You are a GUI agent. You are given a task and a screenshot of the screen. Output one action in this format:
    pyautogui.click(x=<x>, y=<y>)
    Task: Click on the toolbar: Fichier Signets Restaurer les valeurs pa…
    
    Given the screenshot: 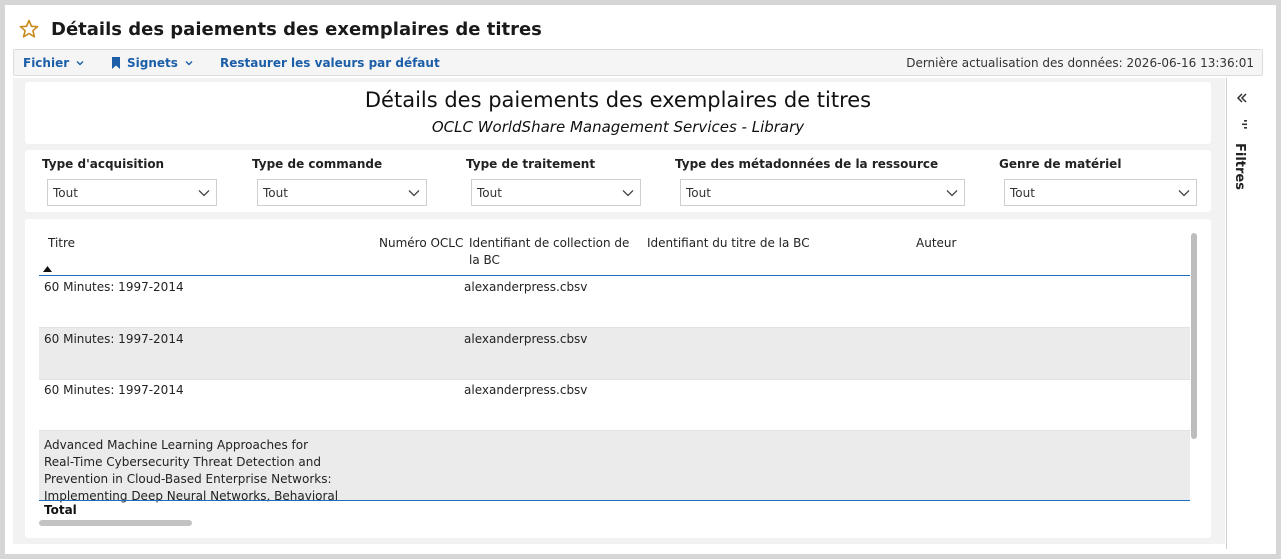 What is the action you would take?
    pyautogui.click(x=638, y=62)
    